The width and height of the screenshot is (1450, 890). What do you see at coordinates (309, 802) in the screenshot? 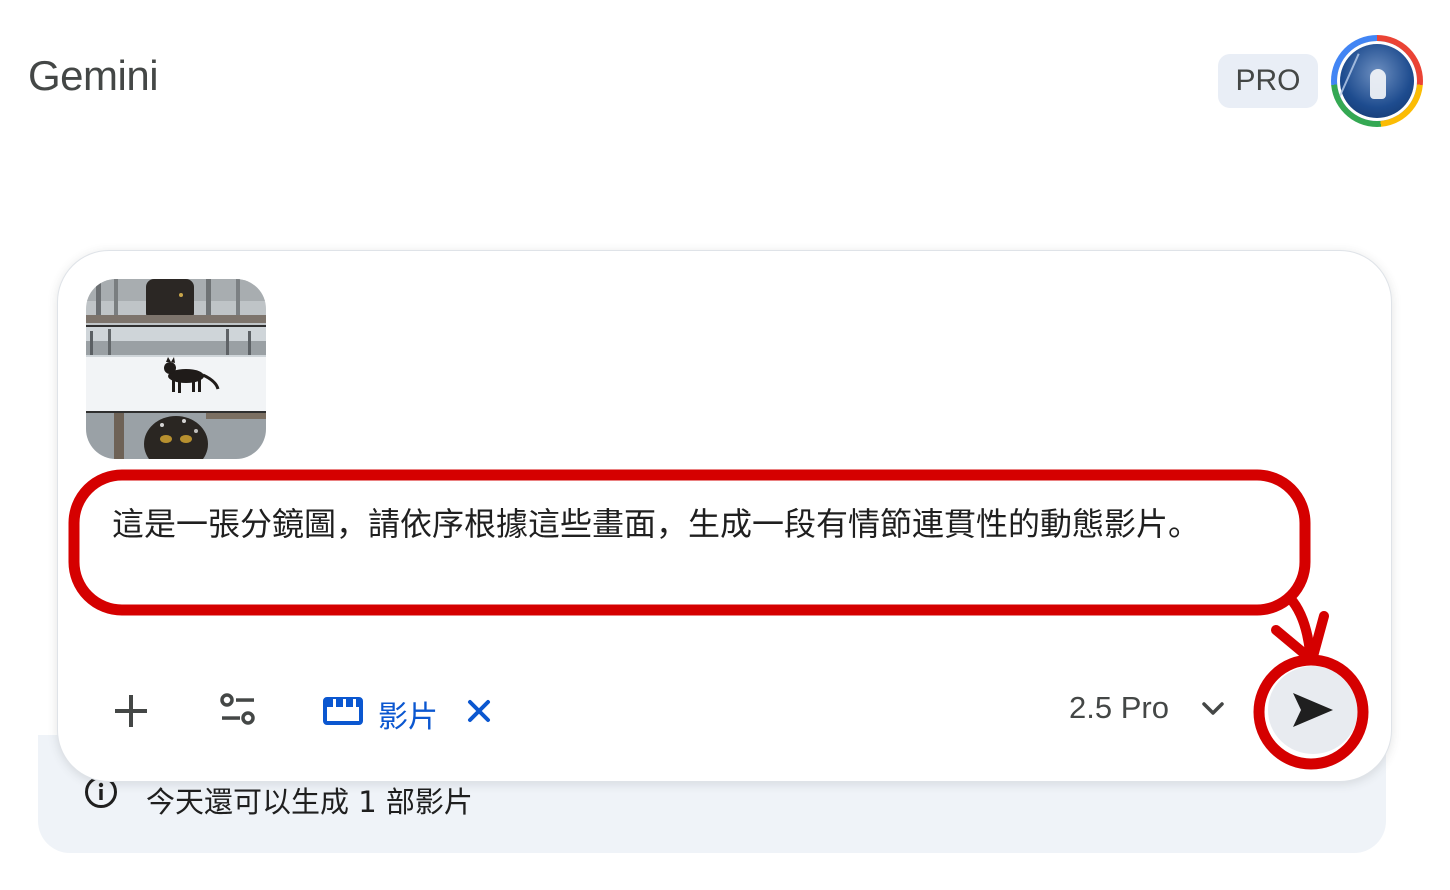
I see `video-quota-text: 今天還可以生成 1 部影片` at bounding box center [309, 802].